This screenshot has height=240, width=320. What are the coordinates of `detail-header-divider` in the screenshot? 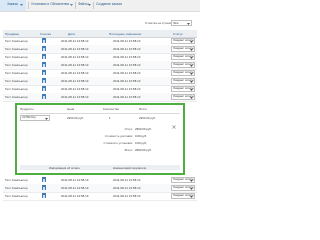 It's located at (100, 113).